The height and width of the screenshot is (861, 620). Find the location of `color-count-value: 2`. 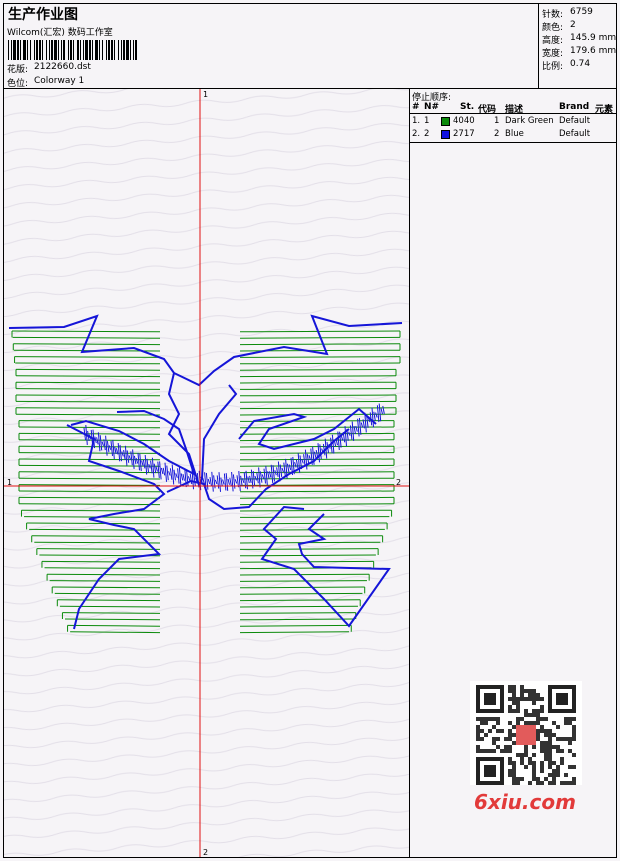

color-count-value: 2 is located at coordinates (573, 25).